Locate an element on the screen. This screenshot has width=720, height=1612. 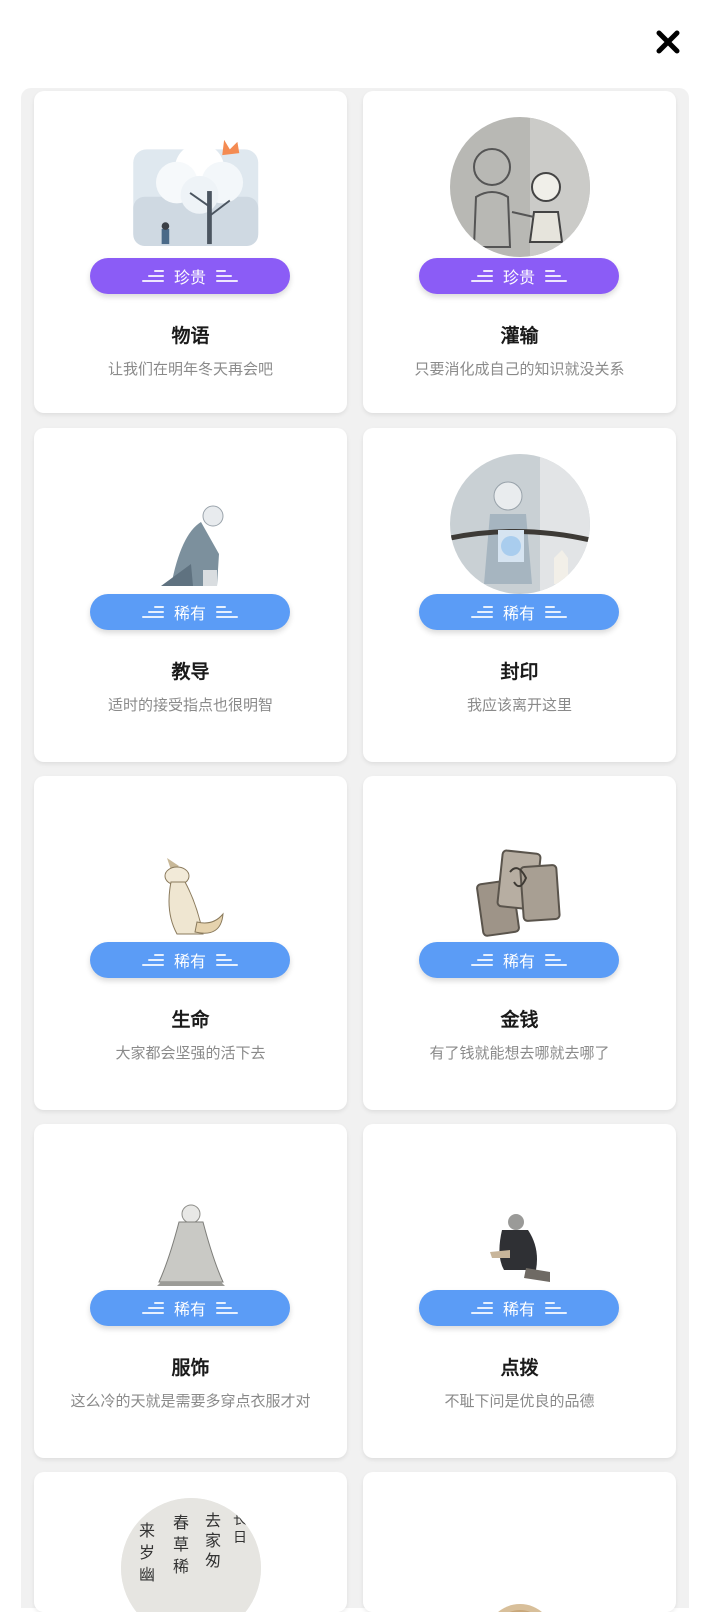
calligraphy-image: 来 春 去 长 岁 草 家 日 幽 稀 匆 is located at coordinates (191, 1555).